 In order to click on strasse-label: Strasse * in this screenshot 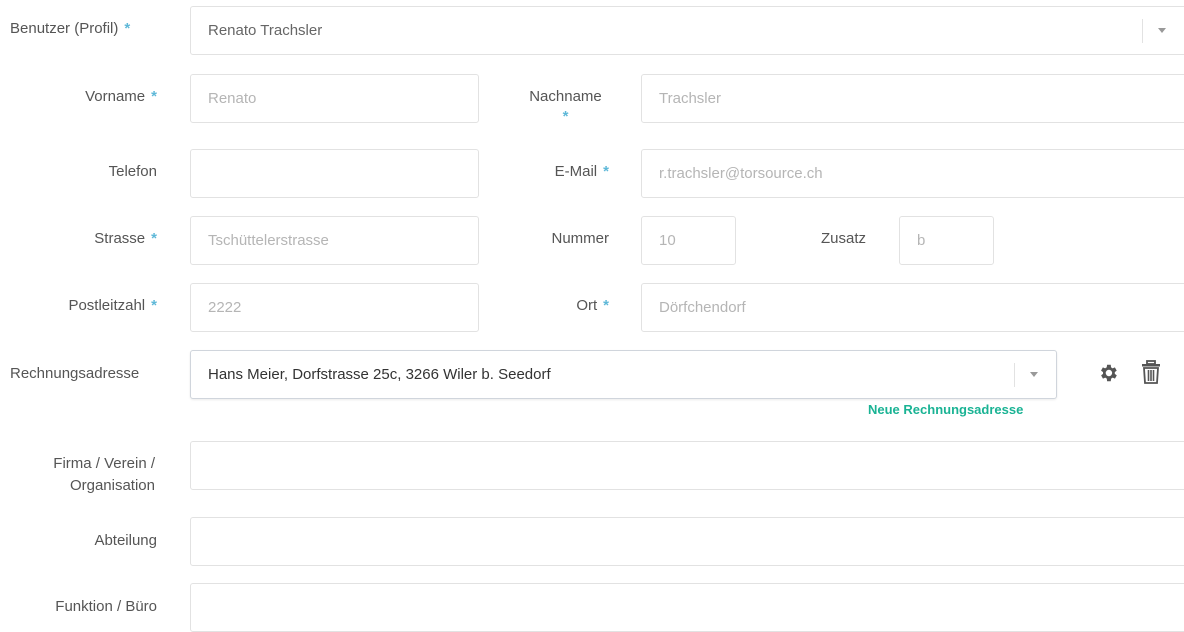, I will do `click(125, 239)`.